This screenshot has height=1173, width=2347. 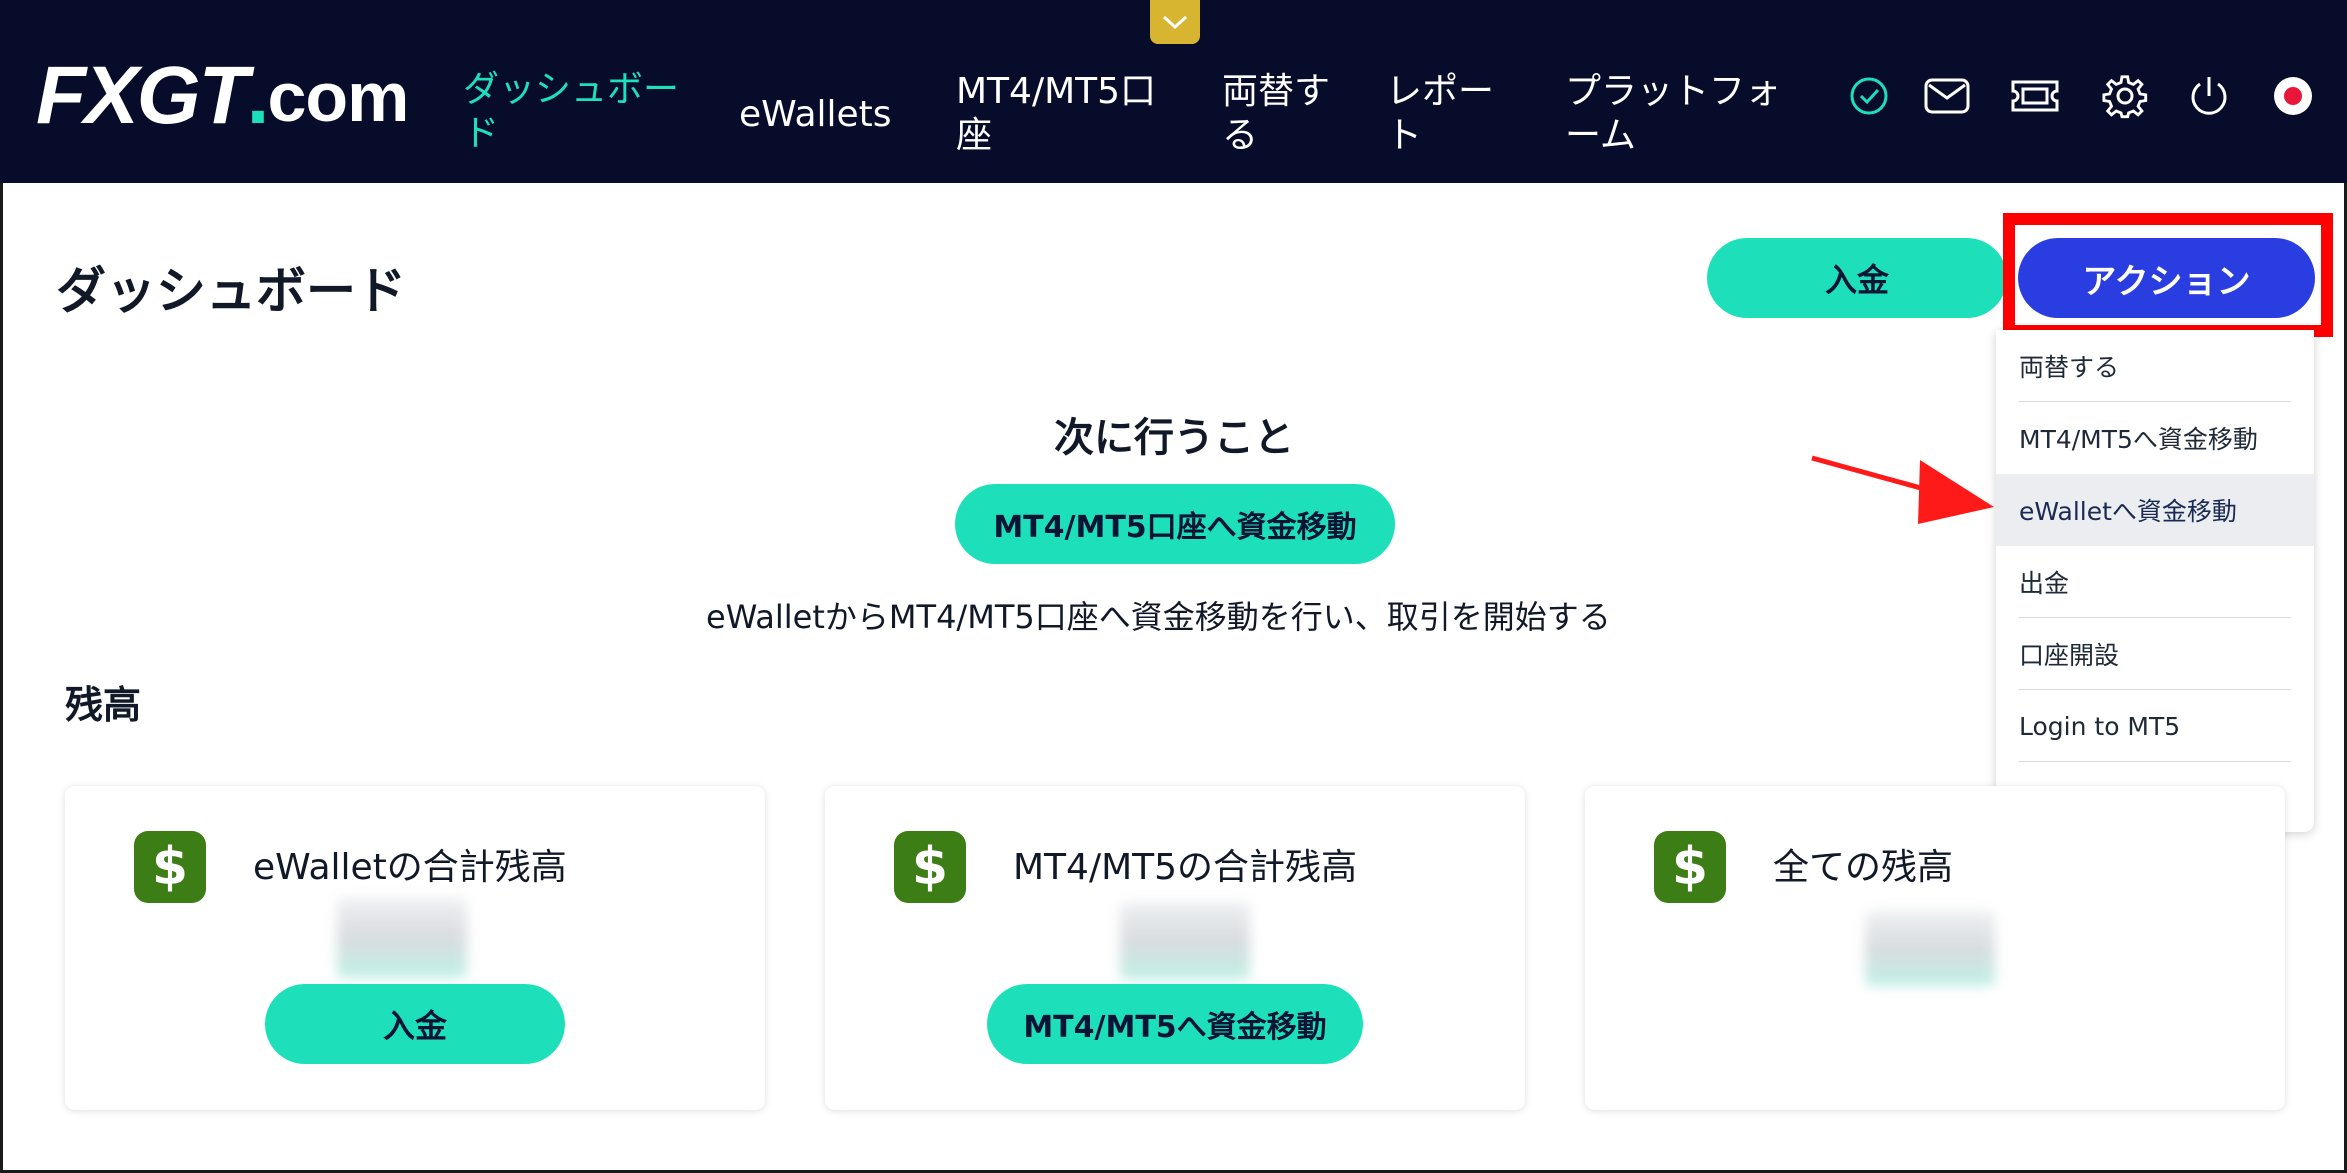 I want to click on menu-item-login-mt5: Login to MT5, so click(x=2155, y=726).